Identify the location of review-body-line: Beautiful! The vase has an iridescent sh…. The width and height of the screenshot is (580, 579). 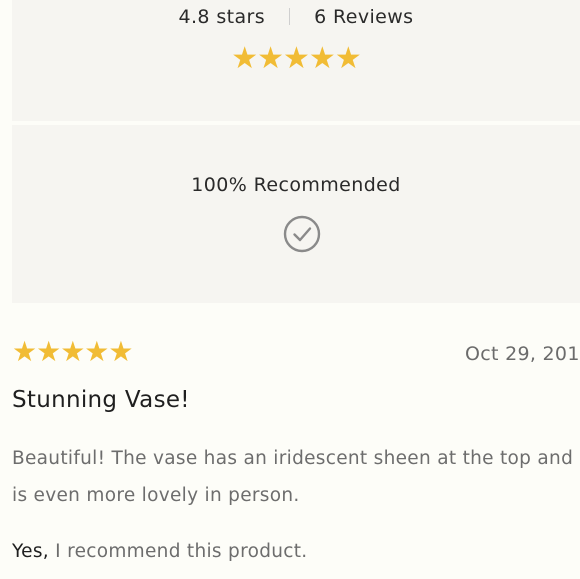
(293, 458).